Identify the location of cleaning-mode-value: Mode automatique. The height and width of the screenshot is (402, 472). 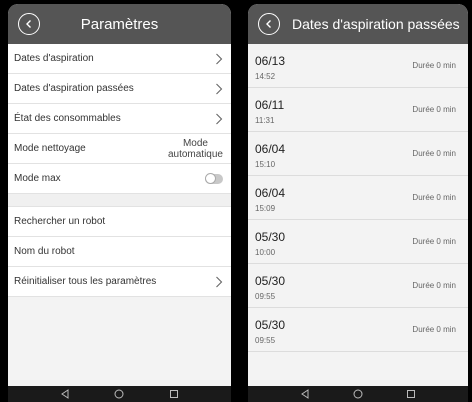
(195, 149).